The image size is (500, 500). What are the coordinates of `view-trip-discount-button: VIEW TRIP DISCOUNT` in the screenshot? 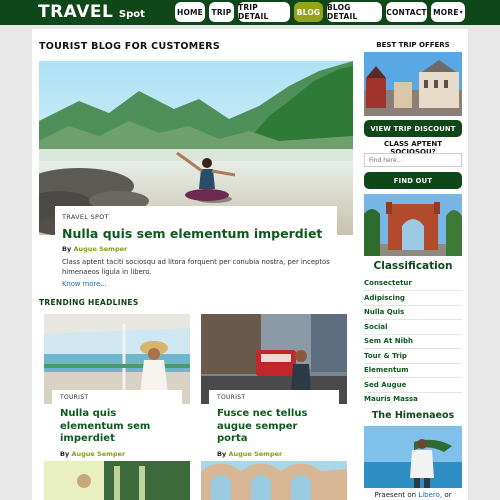 It's located at (413, 128).